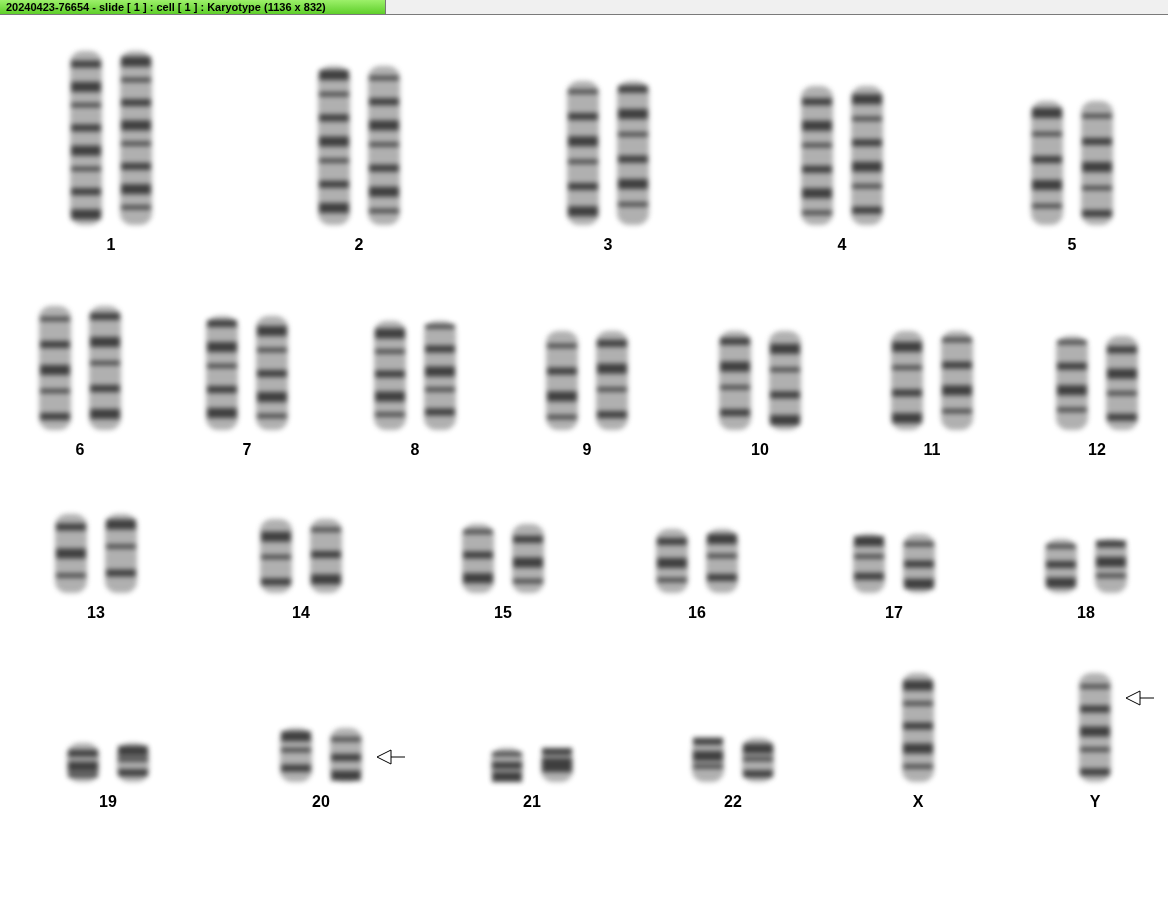 The height and width of the screenshot is (904, 1168). What do you see at coordinates (932, 450) in the screenshot?
I see `chromosome-label: 11` at bounding box center [932, 450].